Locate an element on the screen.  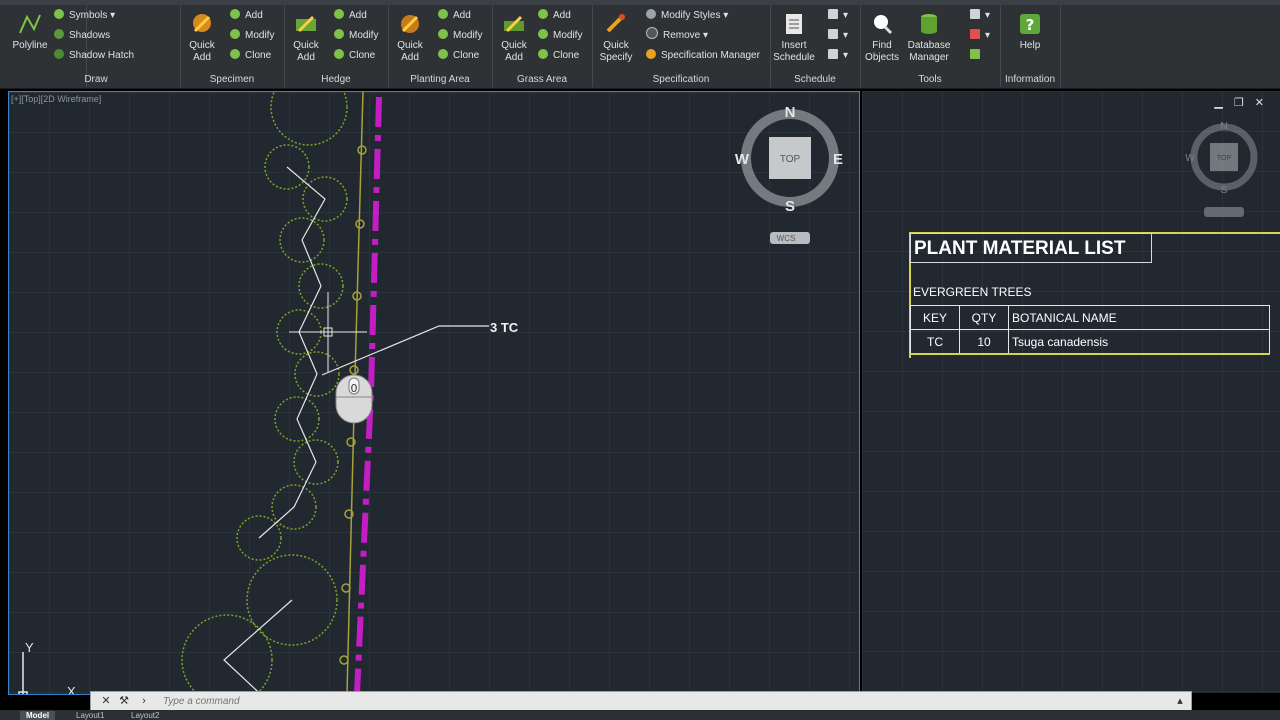
remove-button: Remove ▾ is located at coordinates (677, 36).